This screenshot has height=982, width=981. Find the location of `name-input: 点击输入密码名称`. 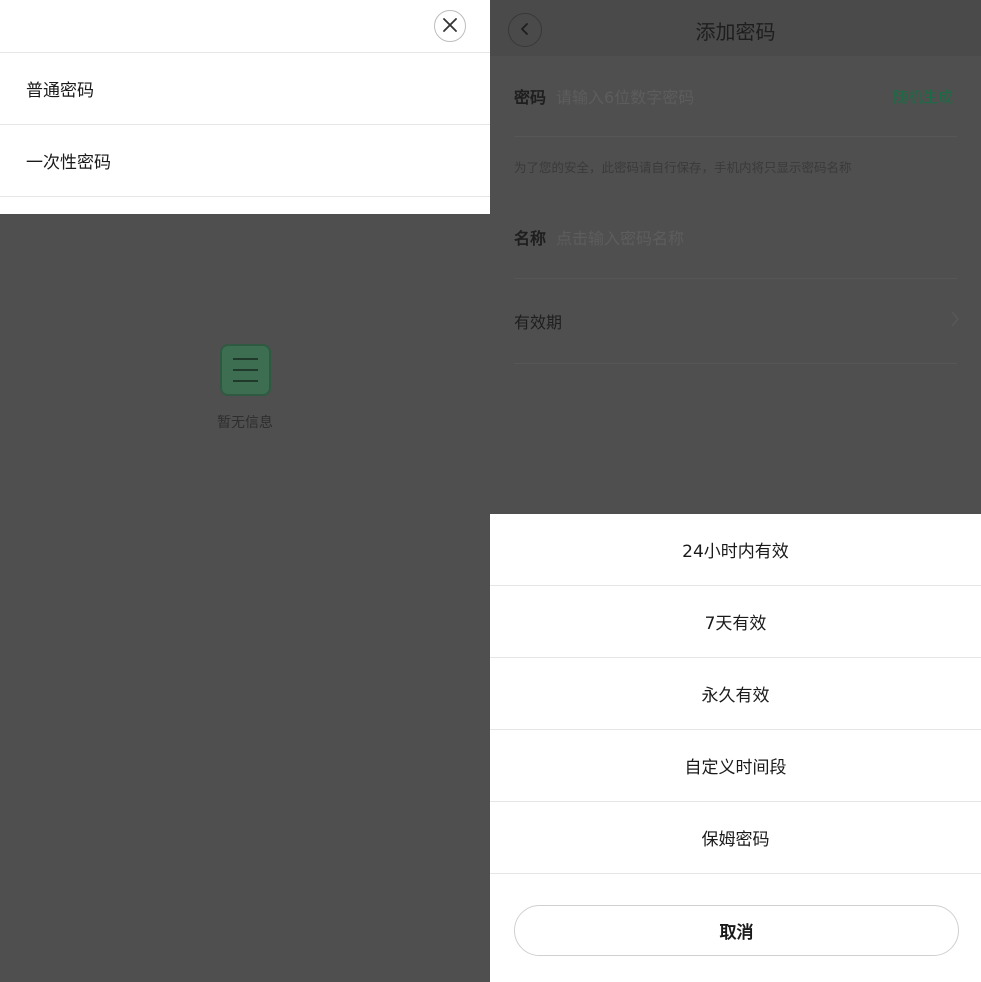

name-input: 点击输入密码名称 is located at coordinates (620, 237).